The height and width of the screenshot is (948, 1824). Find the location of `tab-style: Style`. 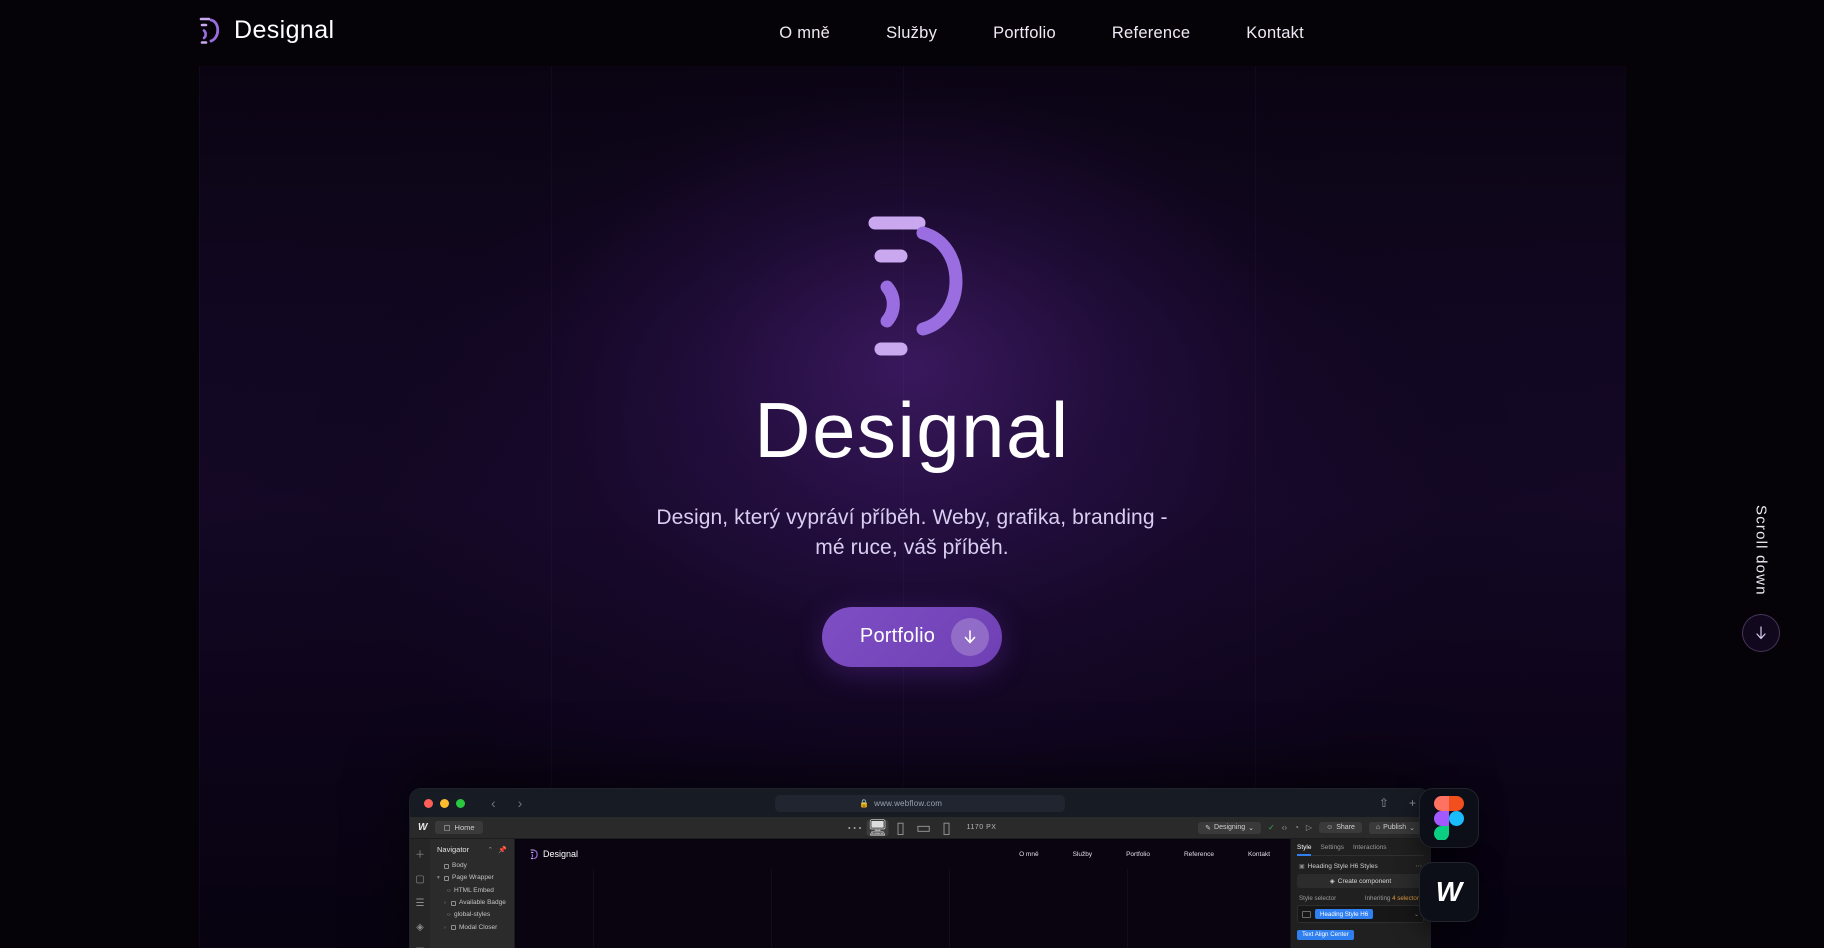

tab-style: Style is located at coordinates (1304, 850).